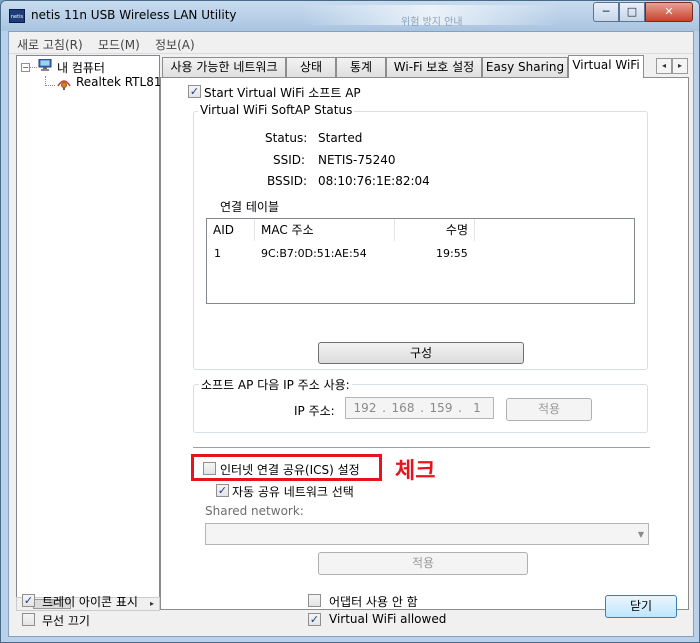 This screenshot has width=700, height=643. I want to click on netis-app-icon: netis, so click(17, 16).